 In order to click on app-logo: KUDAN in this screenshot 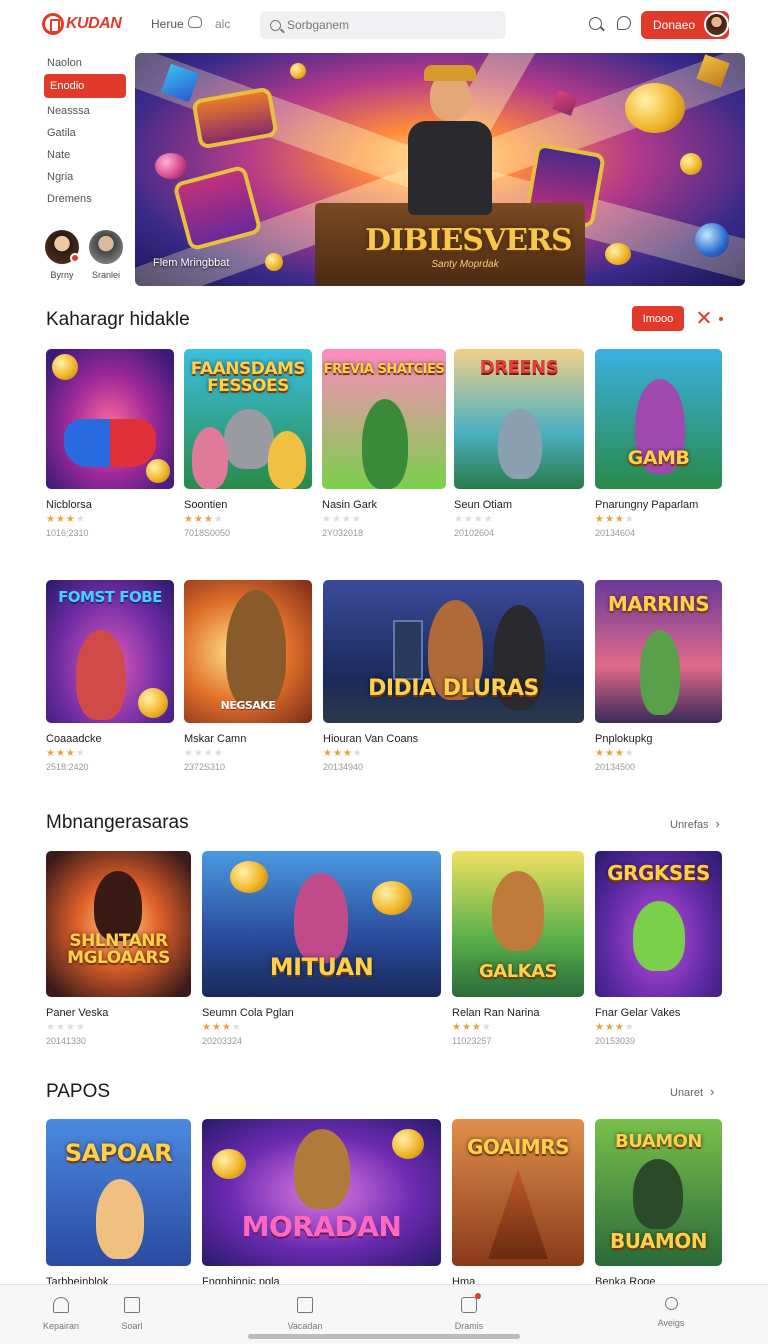, I will do `click(82, 24)`.